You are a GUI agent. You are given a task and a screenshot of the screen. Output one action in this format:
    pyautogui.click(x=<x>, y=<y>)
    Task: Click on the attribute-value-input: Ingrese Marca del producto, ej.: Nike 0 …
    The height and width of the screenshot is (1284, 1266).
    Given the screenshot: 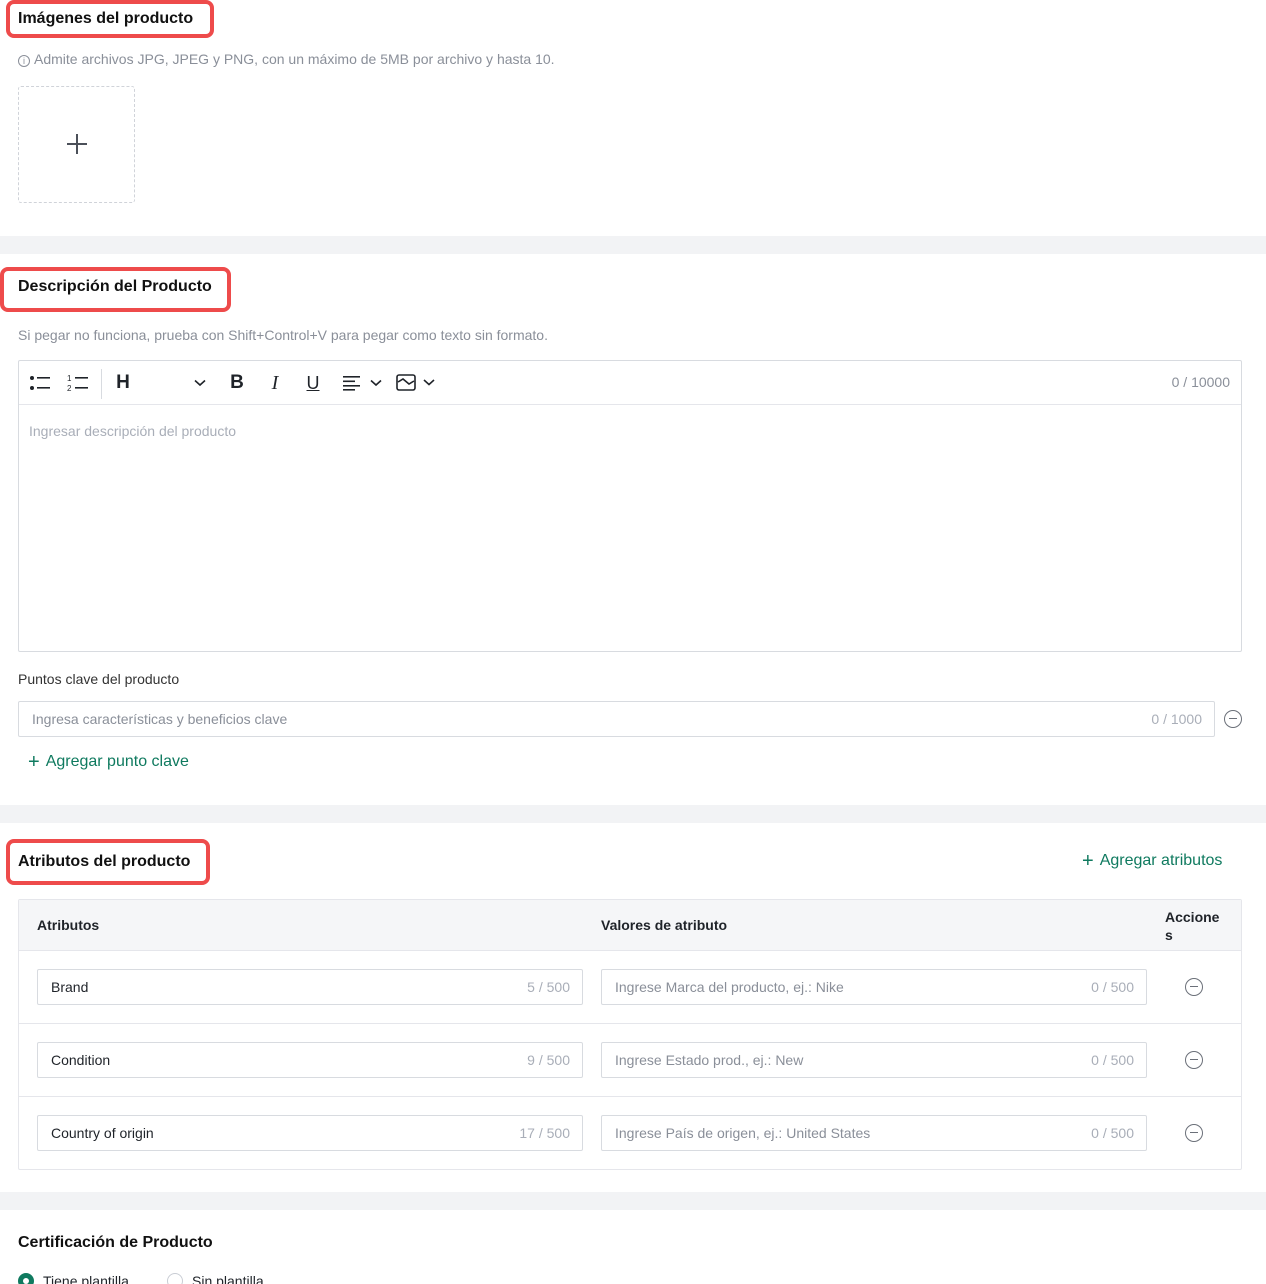 What is the action you would take?
    pyautogui.click(x=874, y=987)
    